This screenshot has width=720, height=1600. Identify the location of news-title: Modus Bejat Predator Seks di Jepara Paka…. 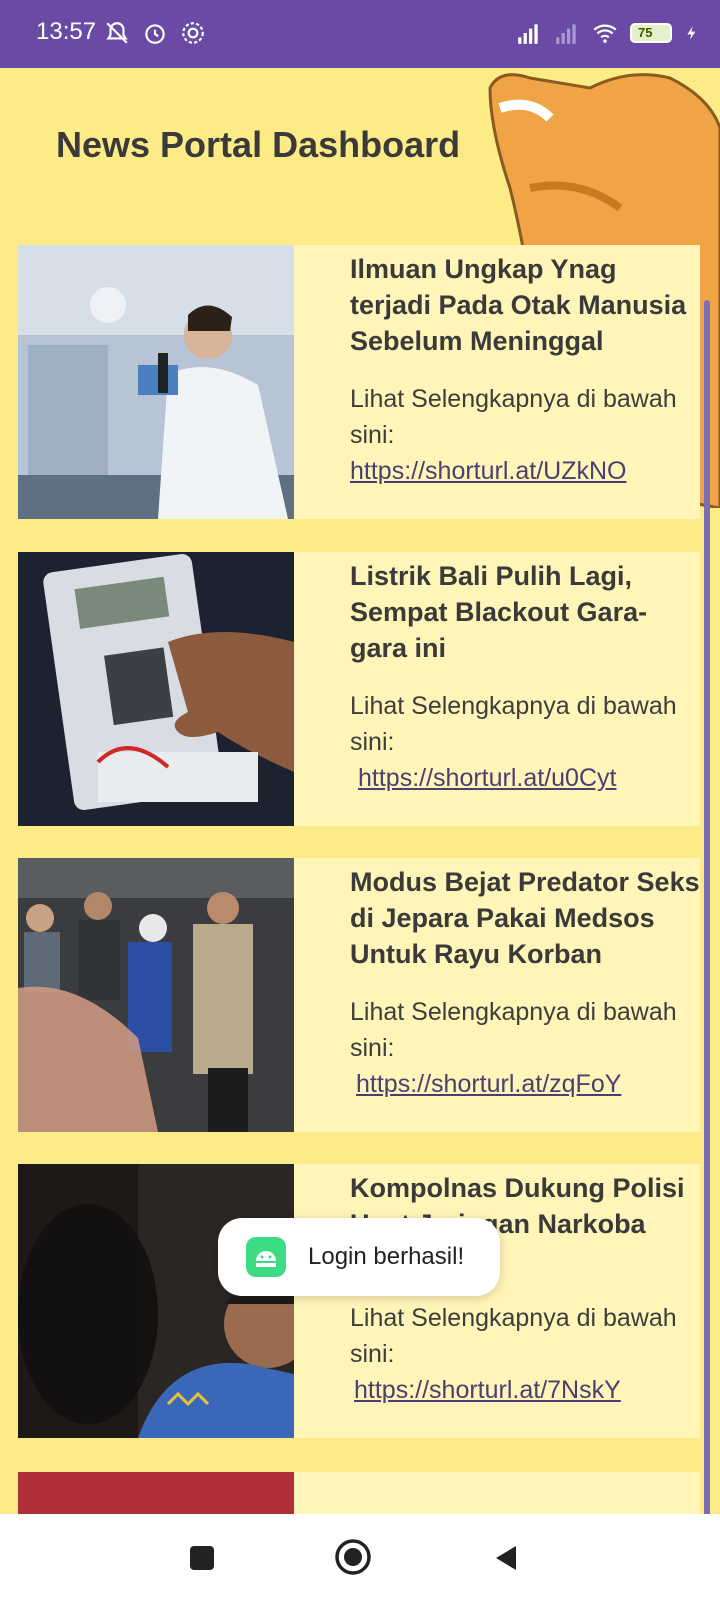
(525, 918).